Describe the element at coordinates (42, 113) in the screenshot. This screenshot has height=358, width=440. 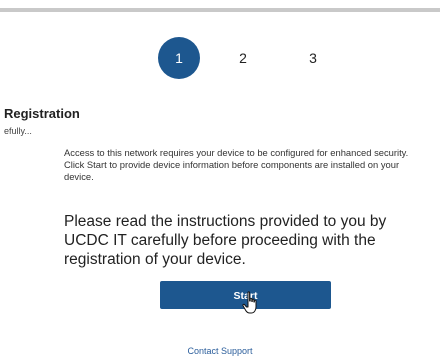
I see `registration-title: Registration` at that location.